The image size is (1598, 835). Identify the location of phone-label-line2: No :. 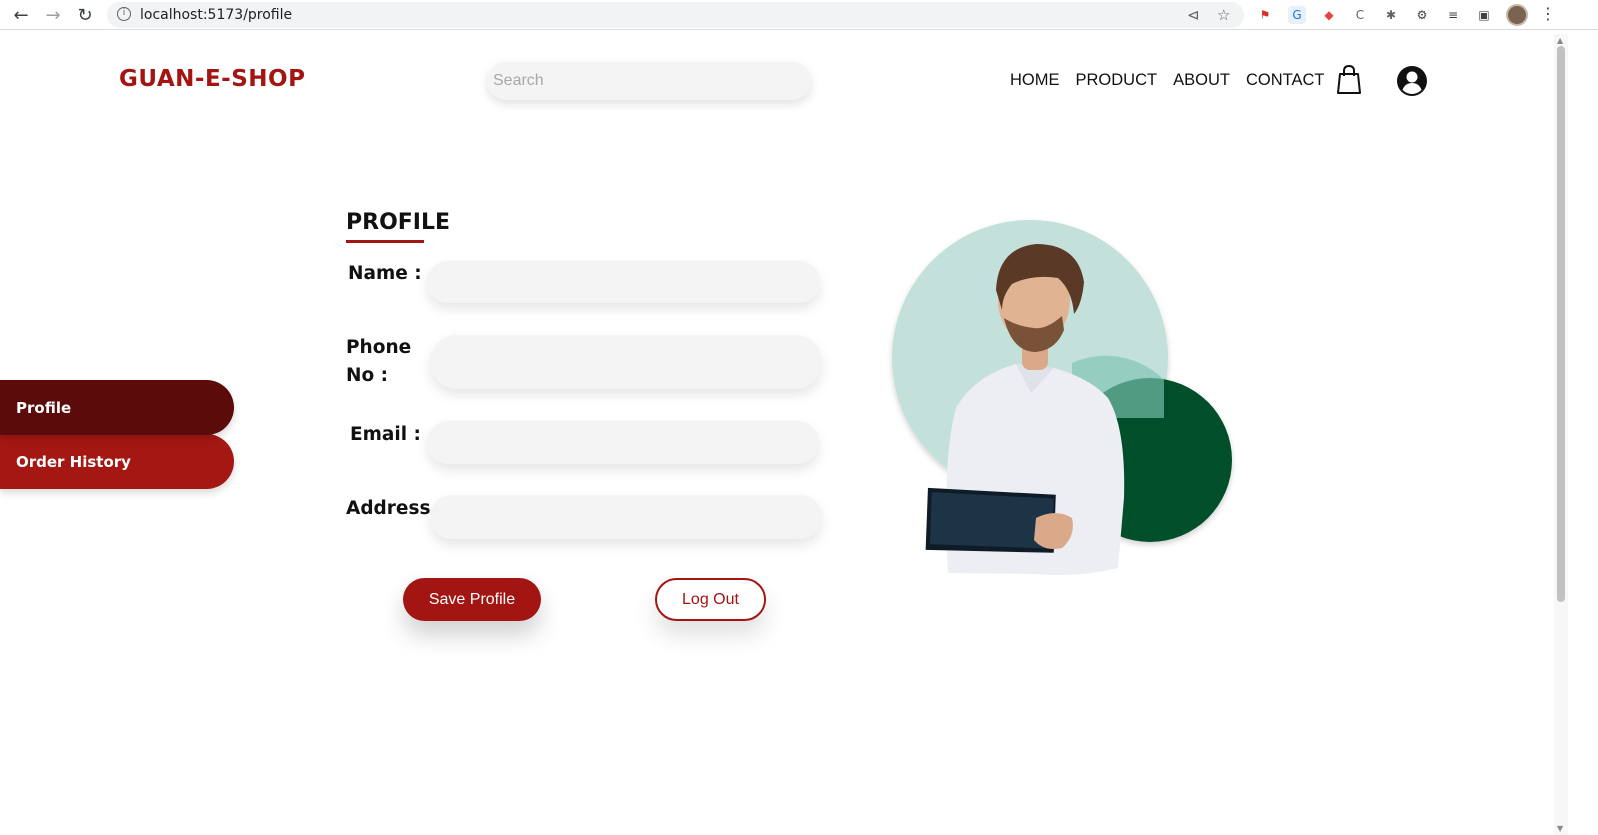
(367, 375).